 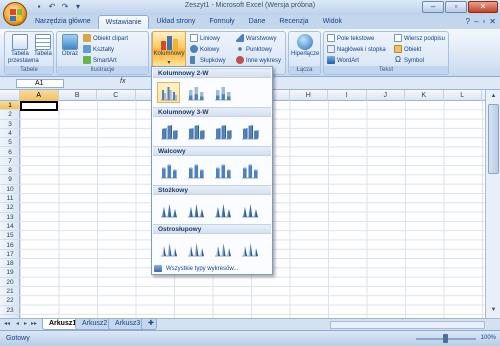 What do you see at coordinates (492, 204) in the screenshot?
I see `vertical-scrollbar: ▲ ▼` at bounding box center [492, 204].